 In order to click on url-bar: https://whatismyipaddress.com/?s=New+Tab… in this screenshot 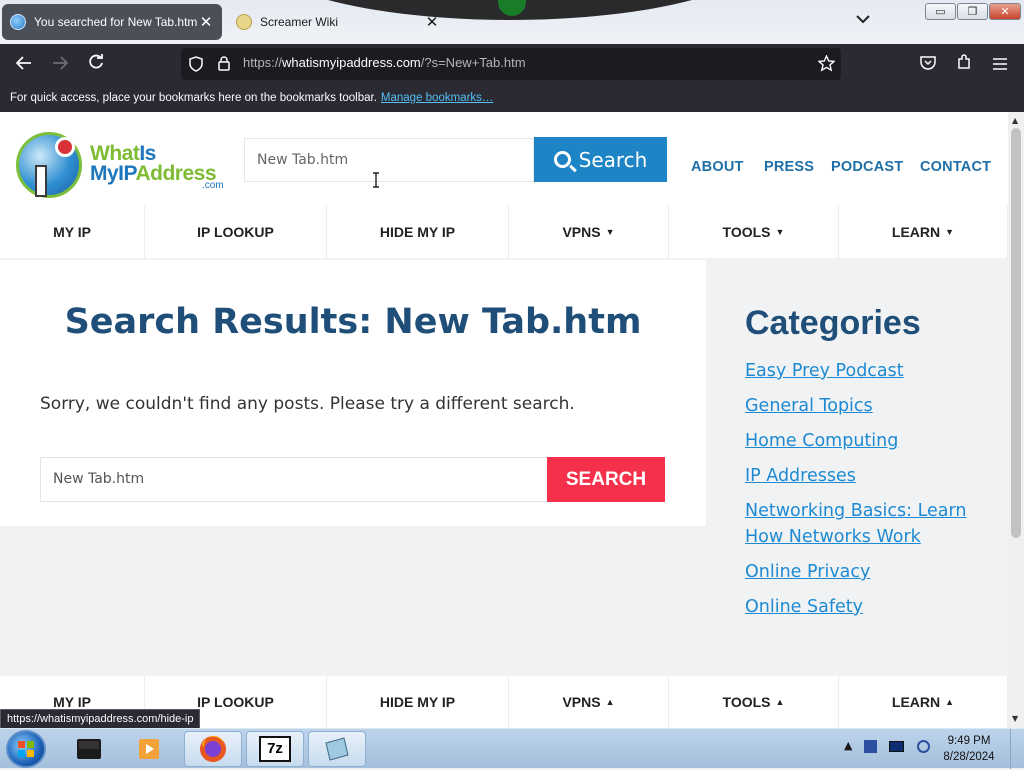, I will do `click(511, 64)`.